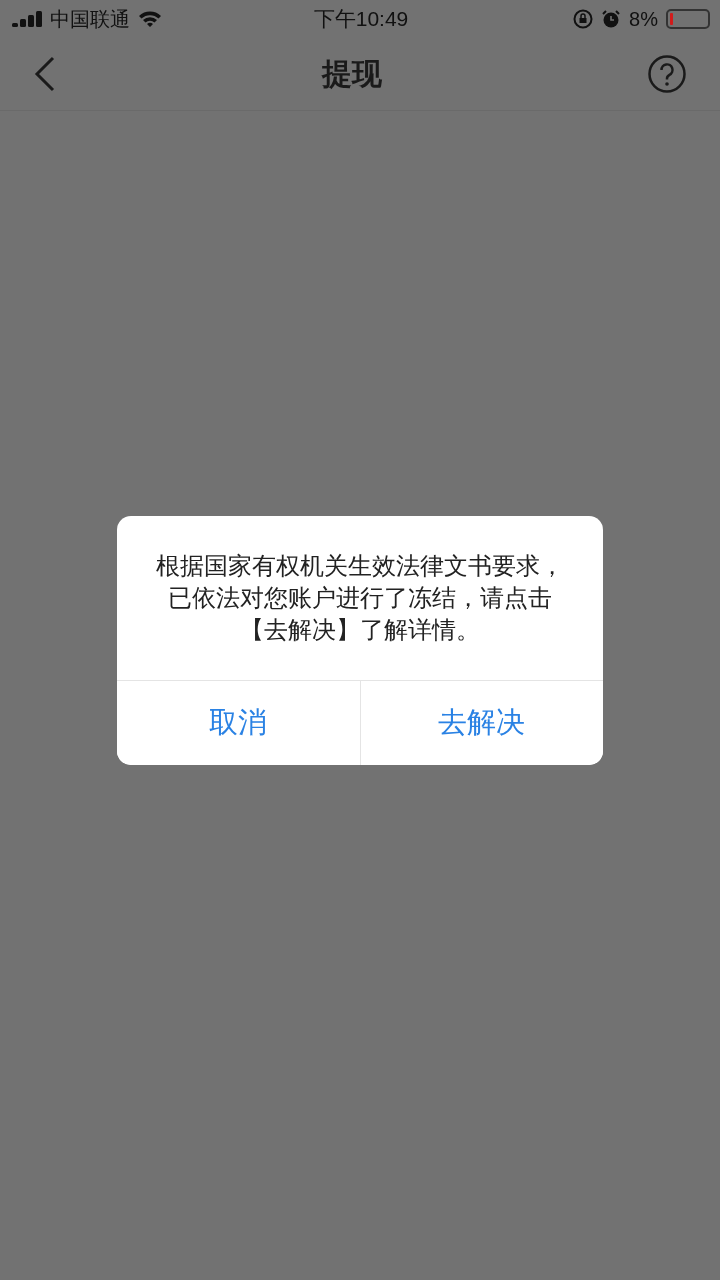 The height and width of the screenshot is (1280, 720). Describe the element at coordinates (481, 723) in the screenshot. I see `dialog-button: 去解决` at that location.